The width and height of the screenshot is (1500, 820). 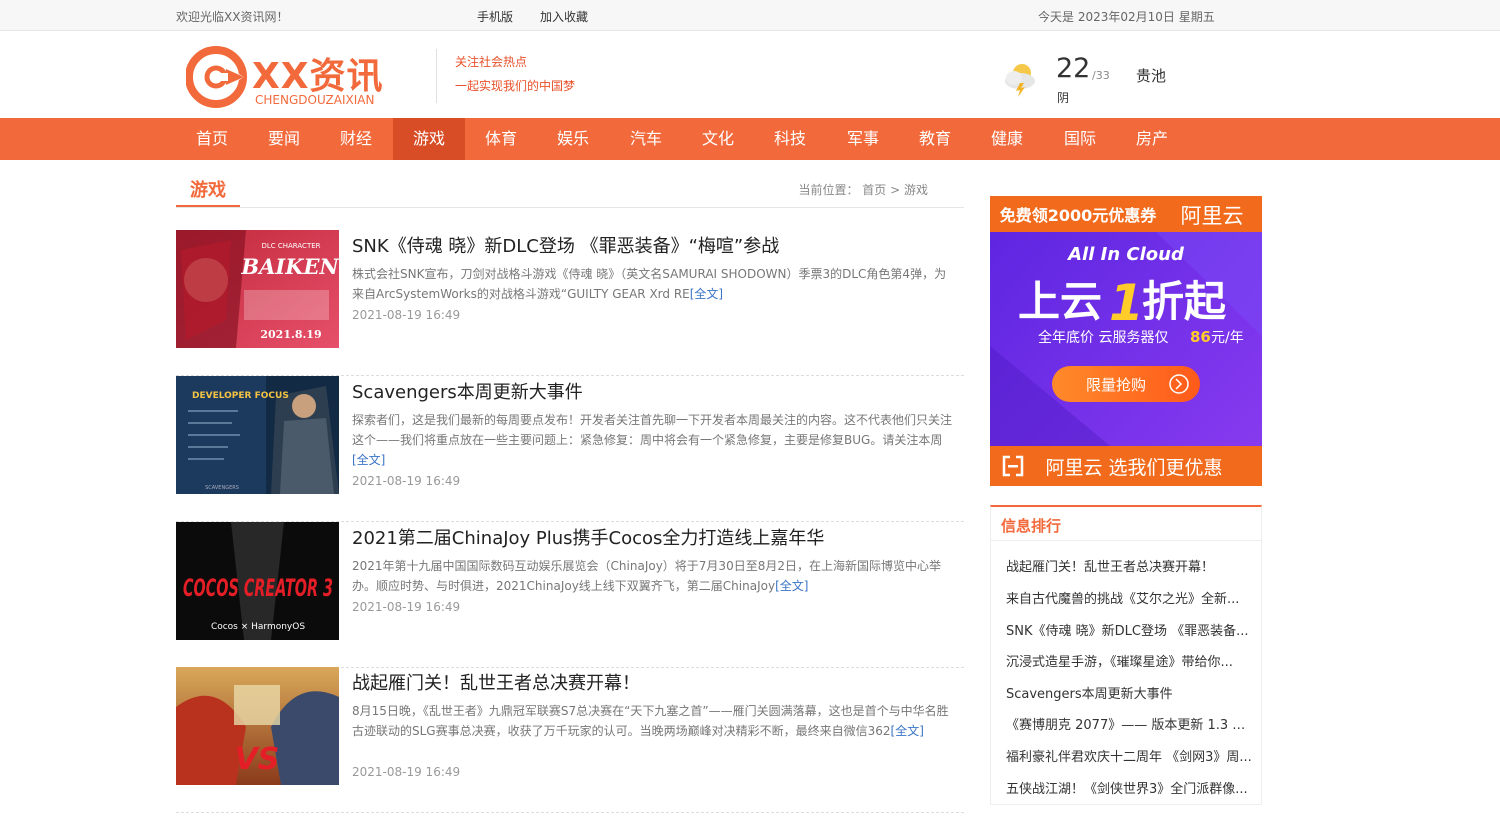 I want to click on logo-icon, so click(x=216, y=77).